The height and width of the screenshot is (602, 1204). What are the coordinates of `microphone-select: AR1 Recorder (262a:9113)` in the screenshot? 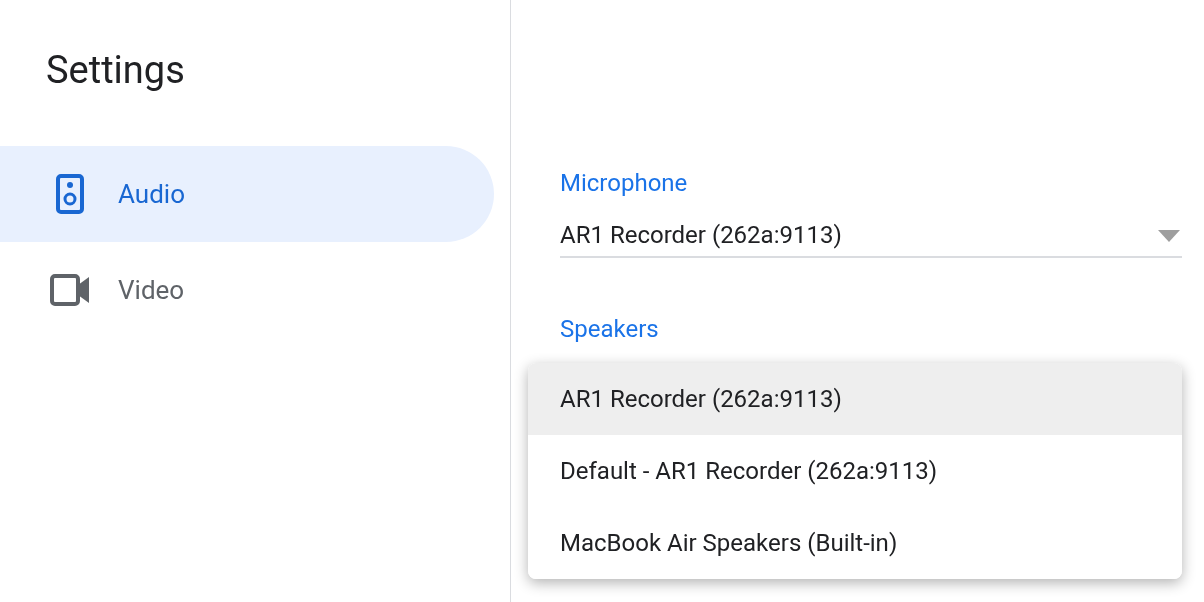 It's located at (871, 239).